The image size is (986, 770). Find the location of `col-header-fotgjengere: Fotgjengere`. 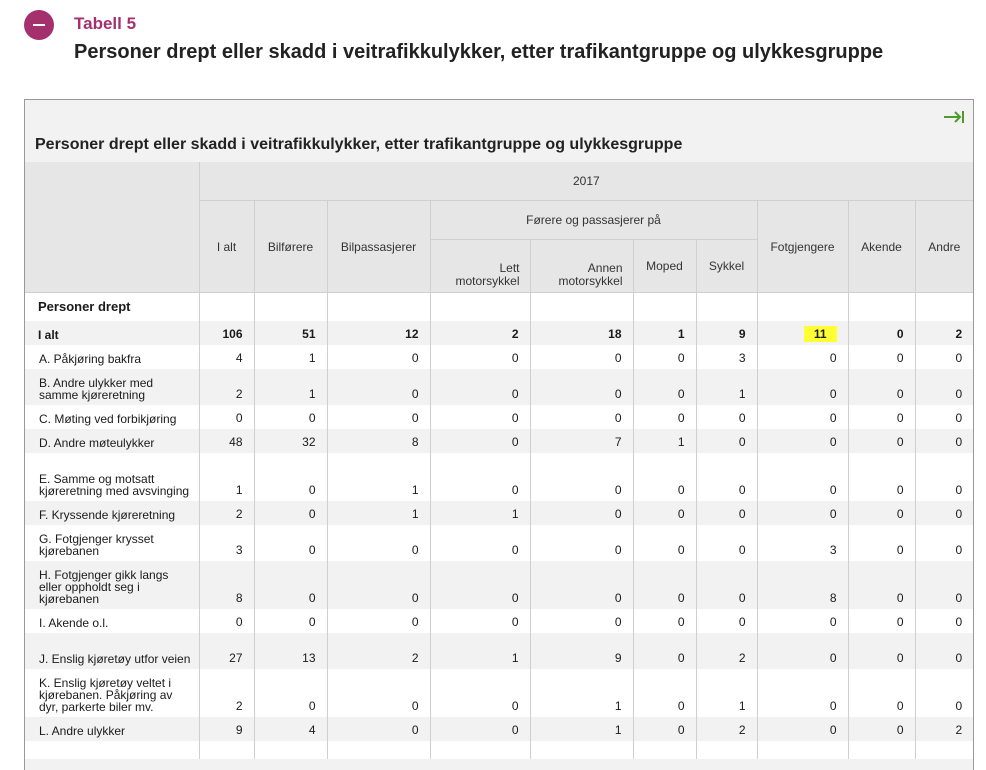

col-header-fotgjengere: Fotgjengere is located at coordinates (802, 246).